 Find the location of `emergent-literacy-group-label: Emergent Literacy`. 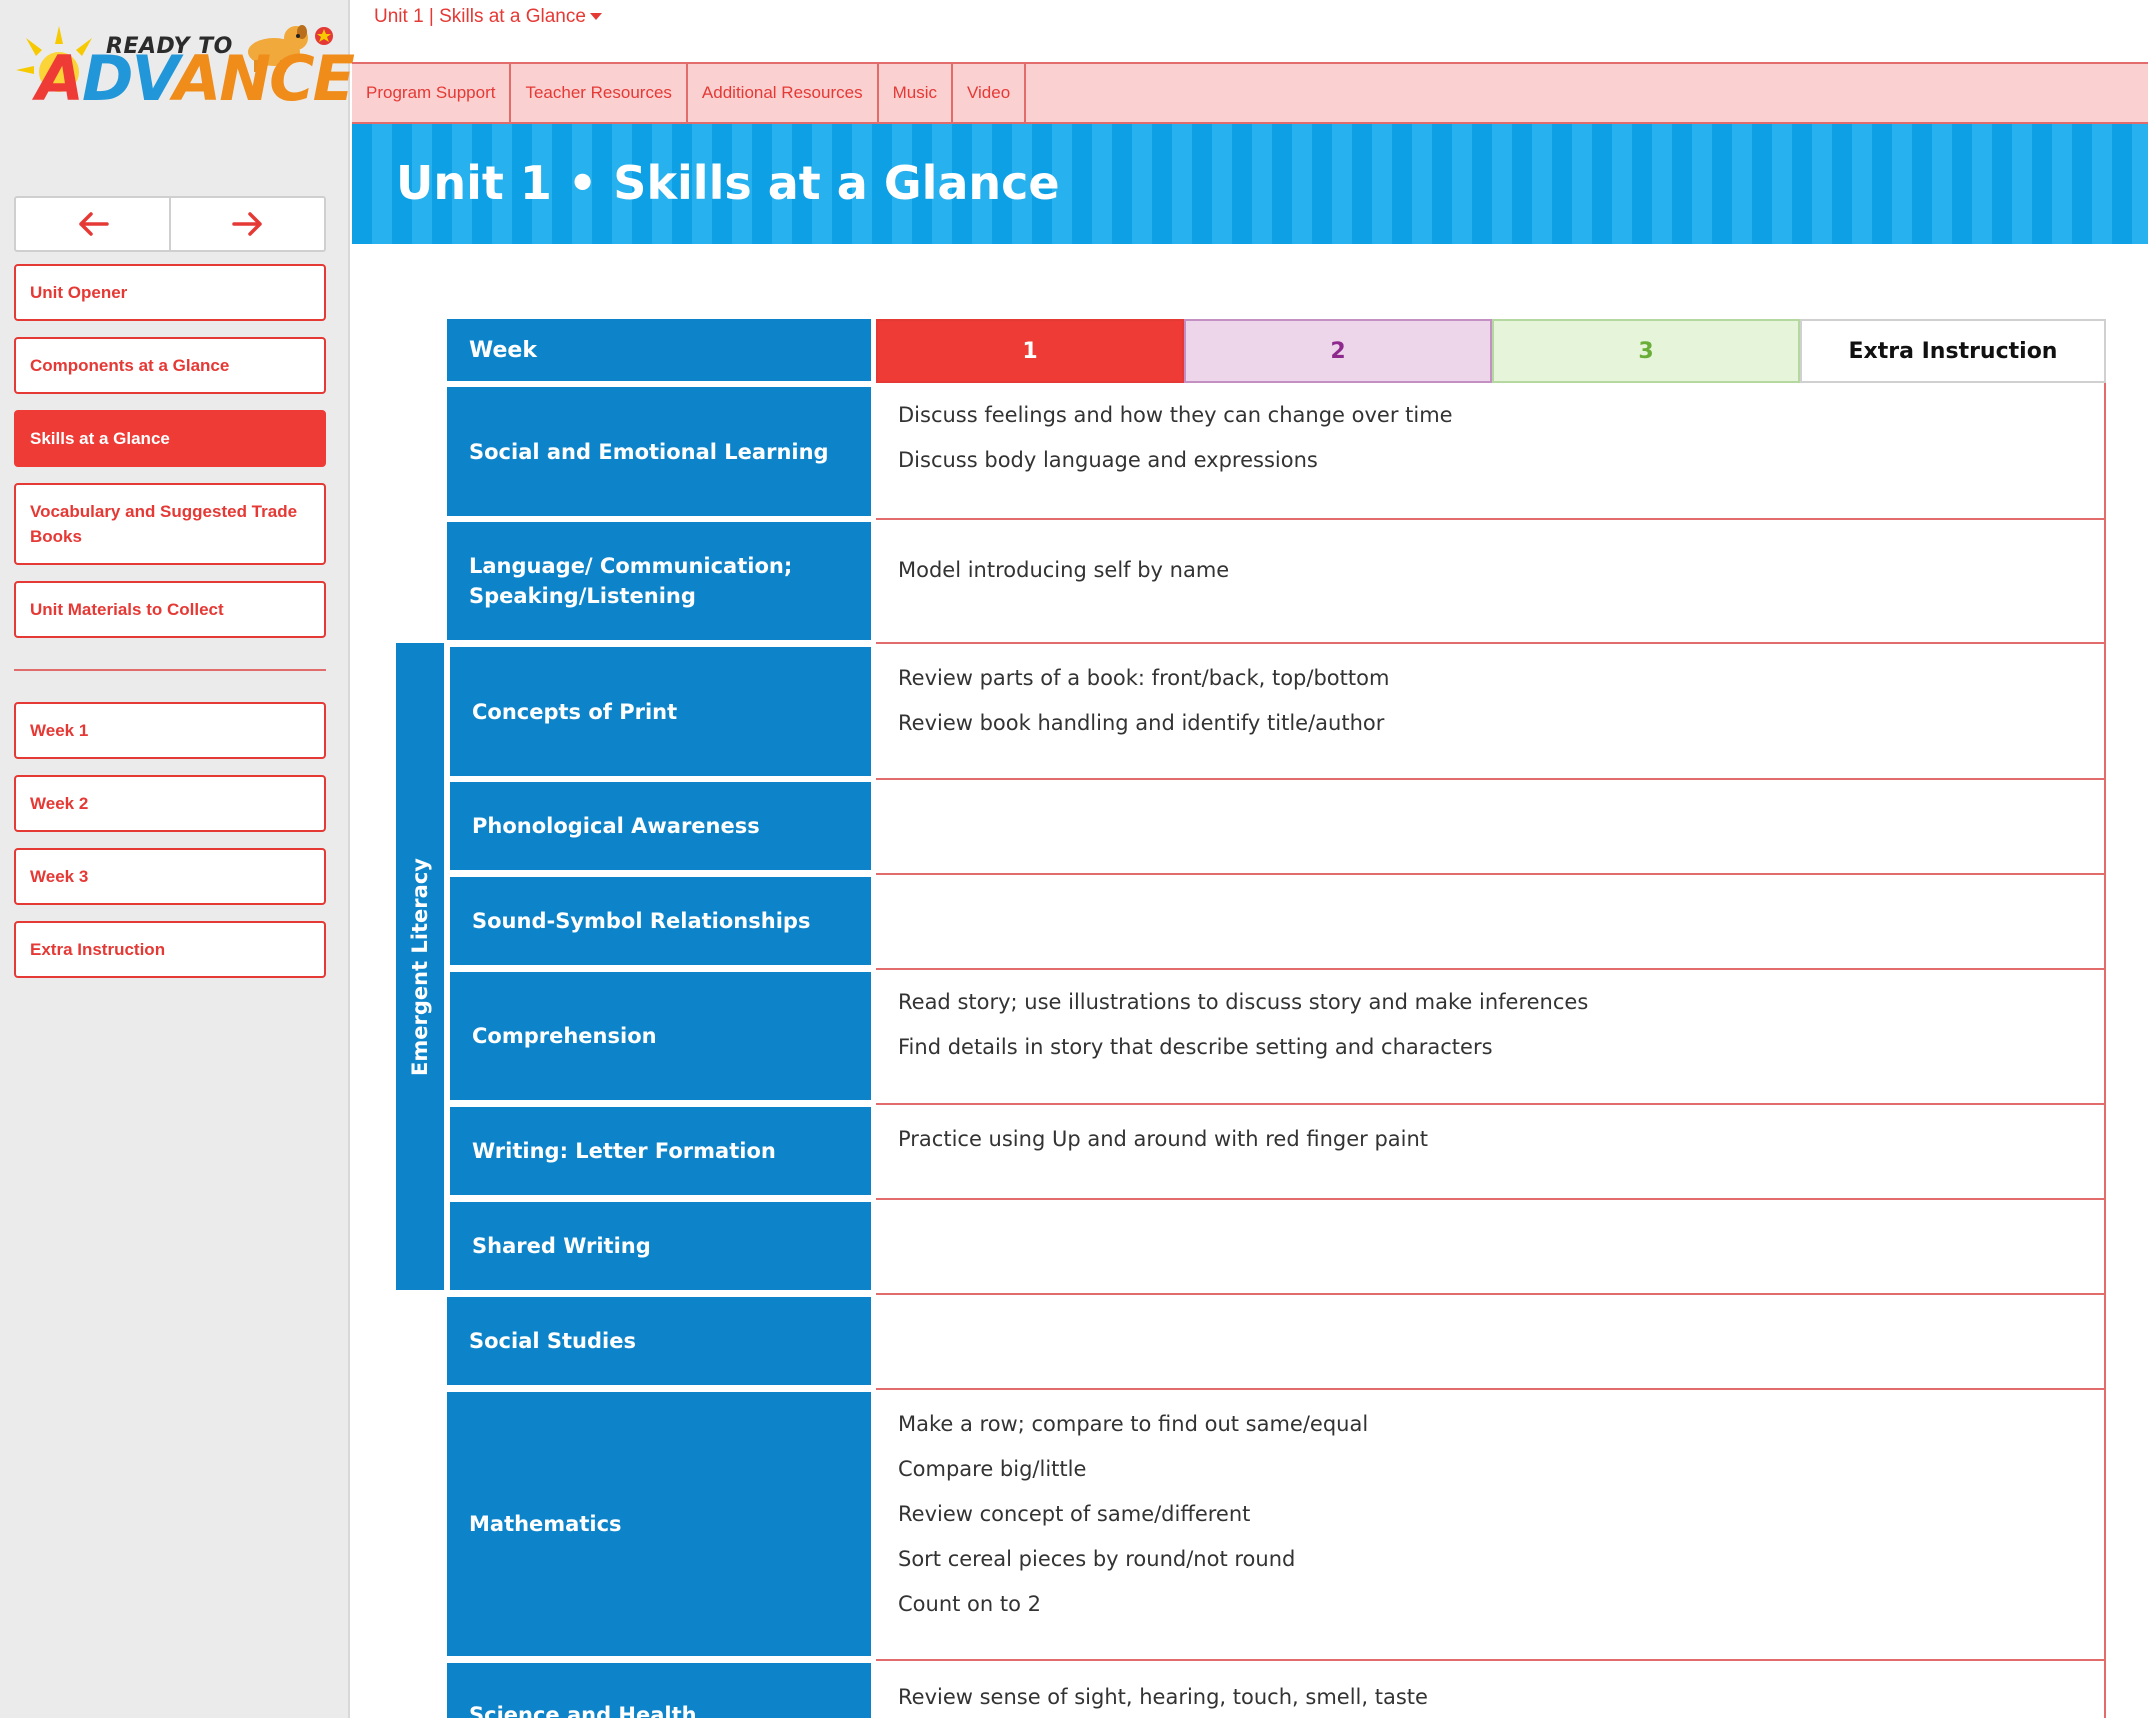

emergent-literacy-group-label: Emergent Literacy is located at coordinates (420, 966).